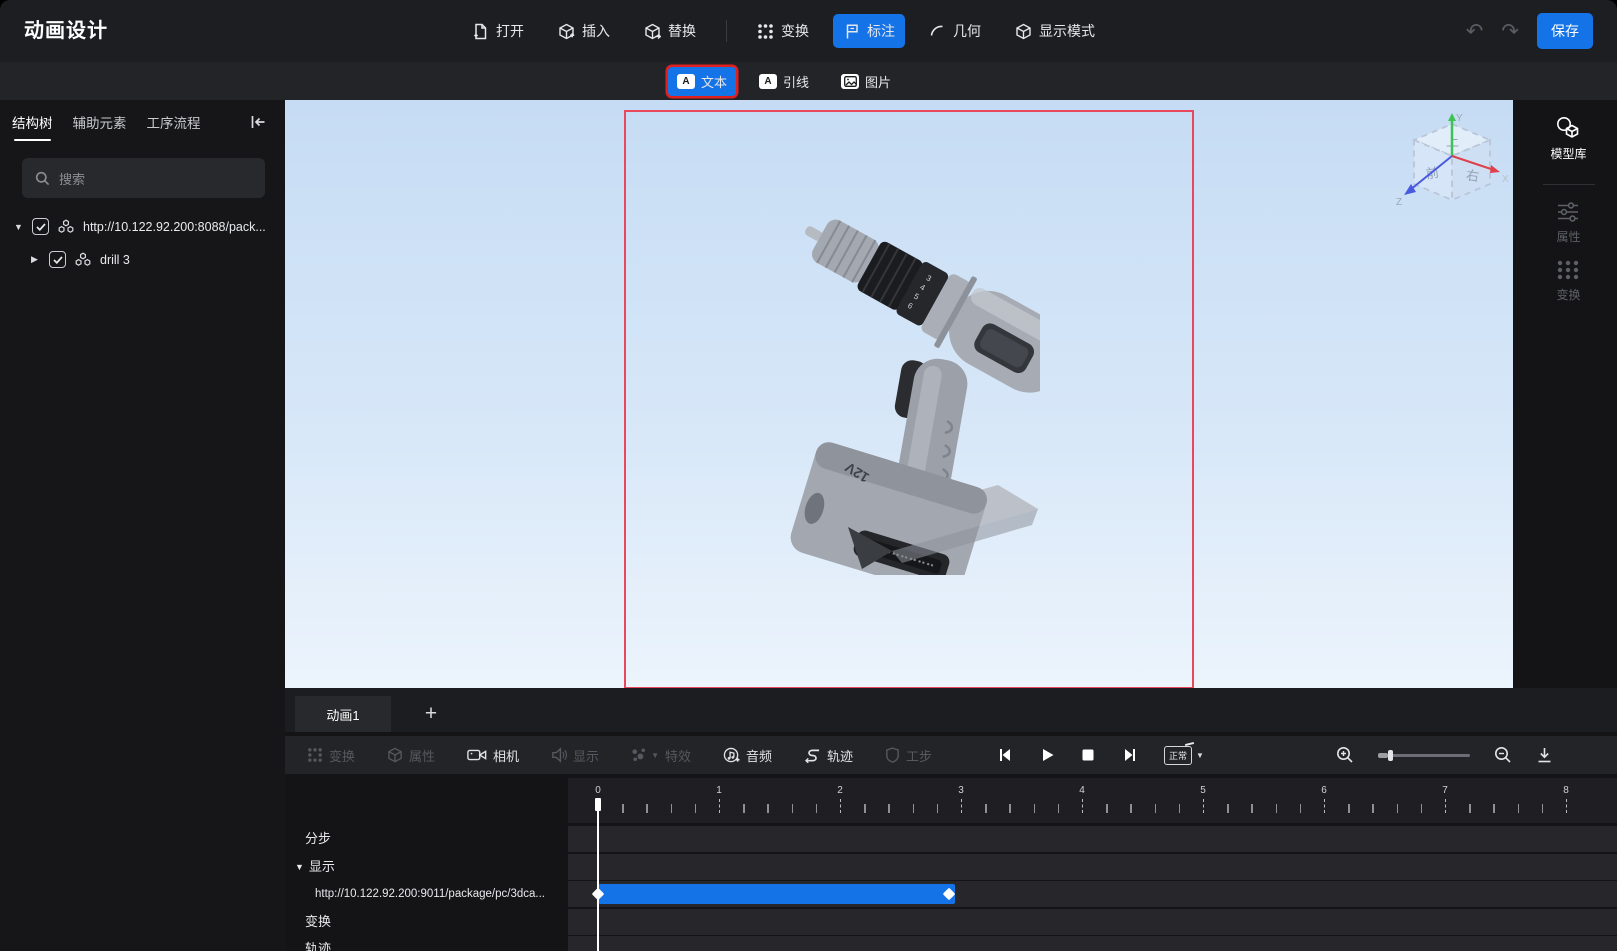 The image size is (1617, 951). Describe the element at coordinates (343, 714) in the screenshot. I see `animation-tab: 动画1` at that location.